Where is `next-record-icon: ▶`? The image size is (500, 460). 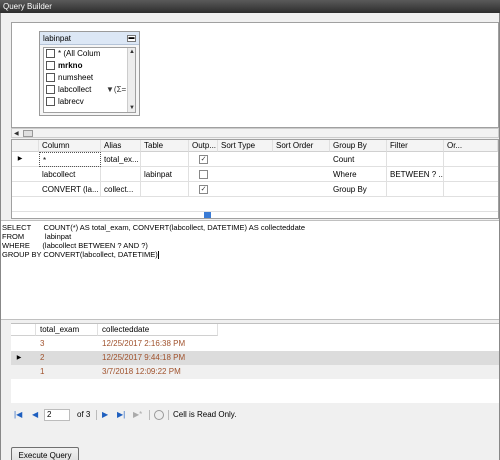
next-record-icon: ▶ is located at coordinates (105, 415).